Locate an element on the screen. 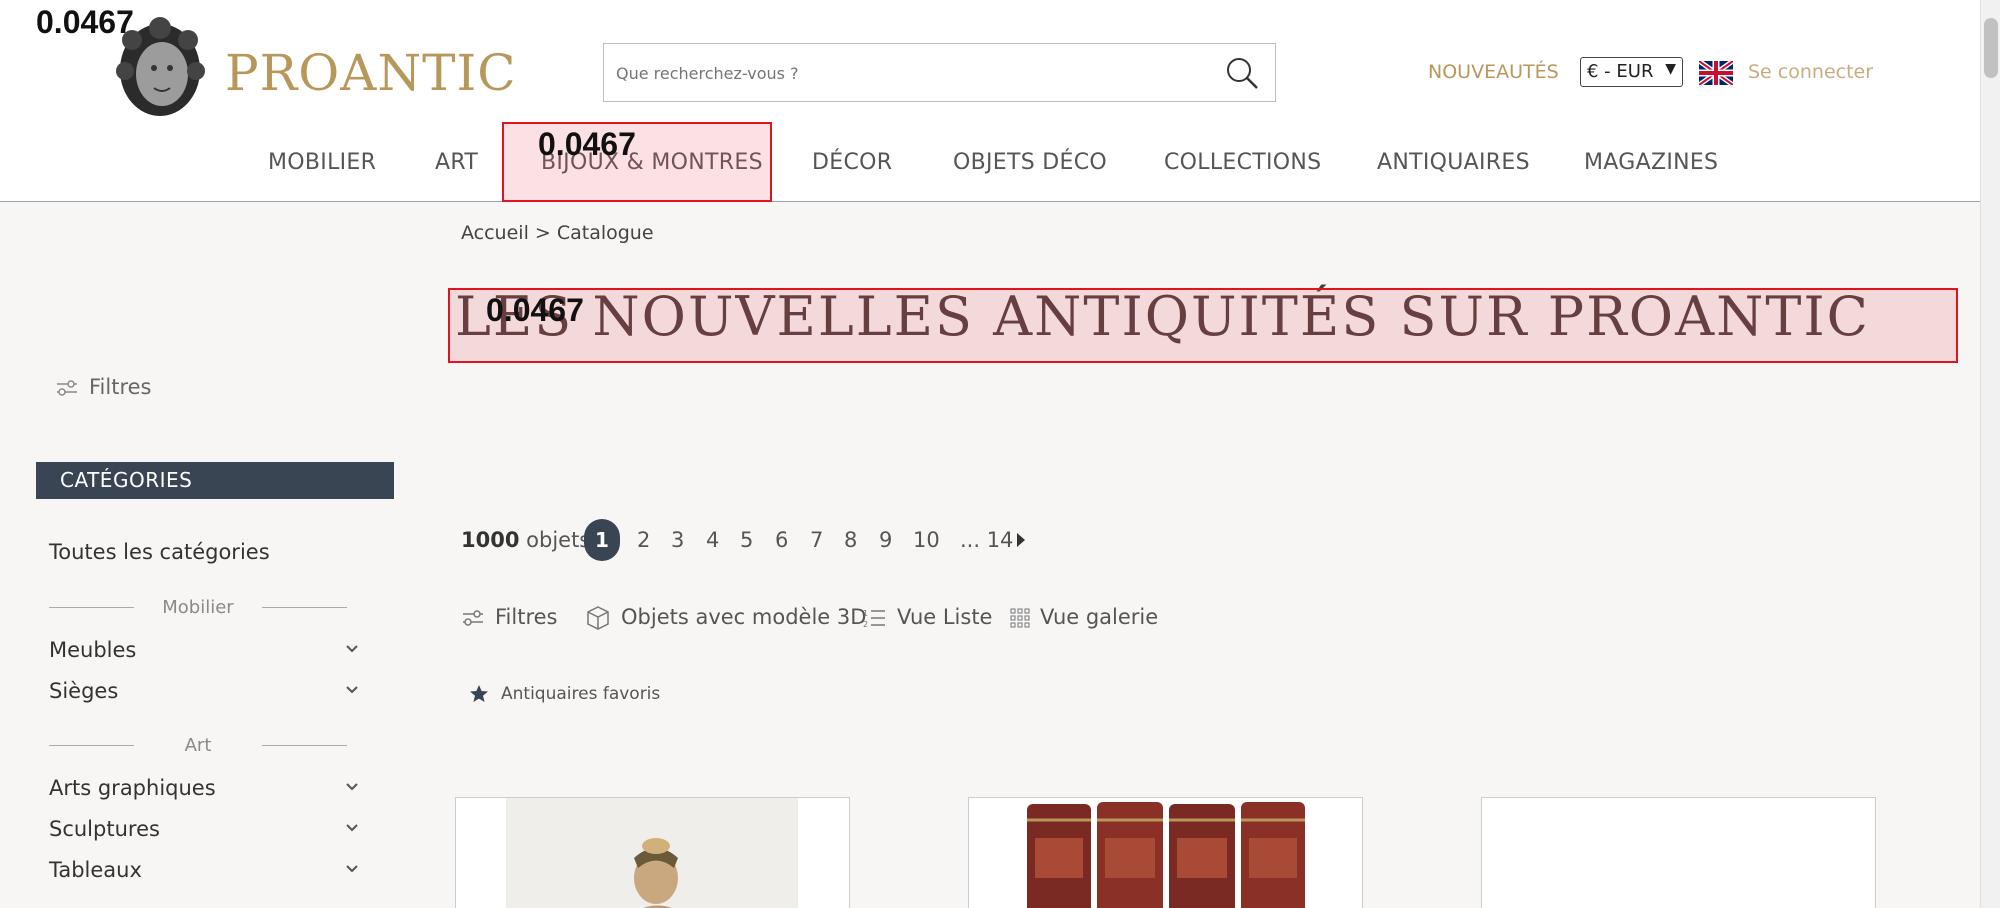 The width and height of the screenshot is (2000, 908). search-icon is located at coordinates (1242, 73).